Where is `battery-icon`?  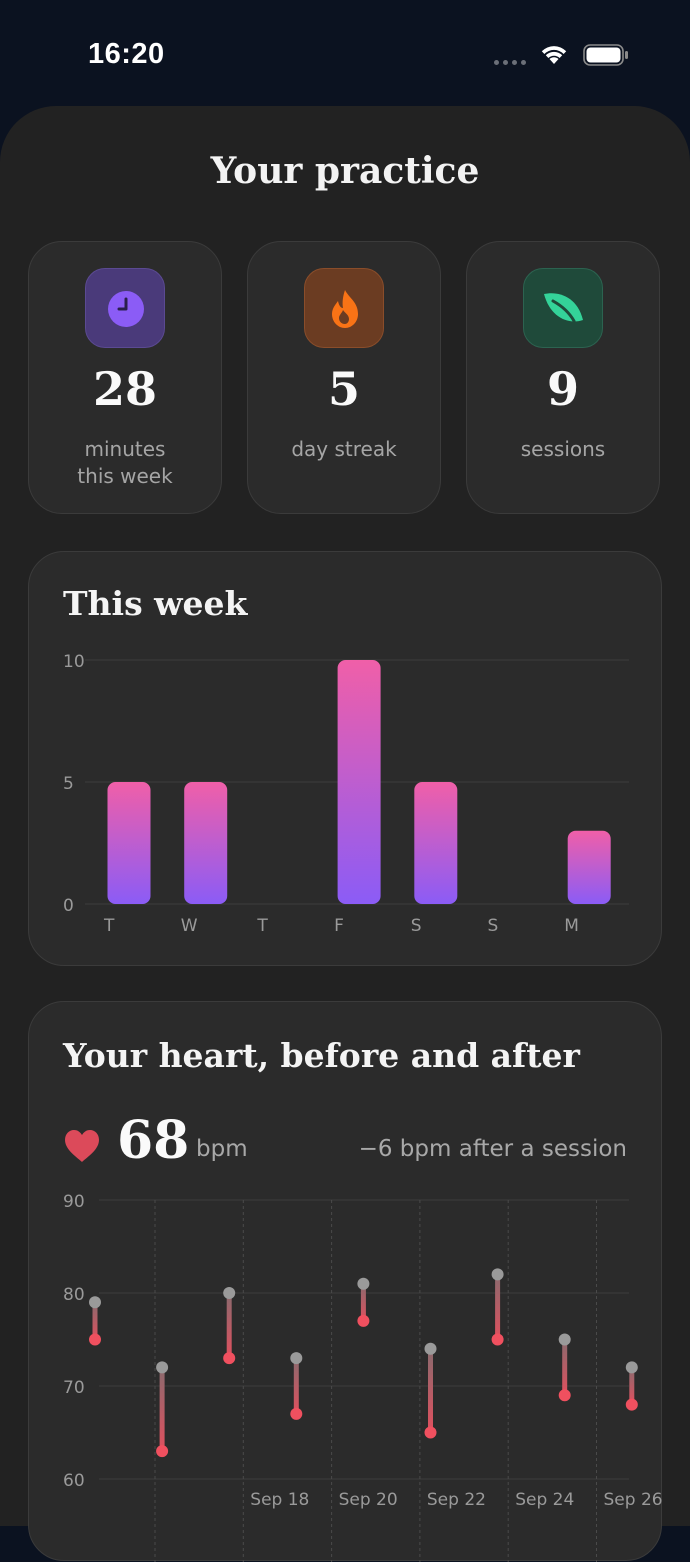
battery-icon is located at coordinates (605, 55).